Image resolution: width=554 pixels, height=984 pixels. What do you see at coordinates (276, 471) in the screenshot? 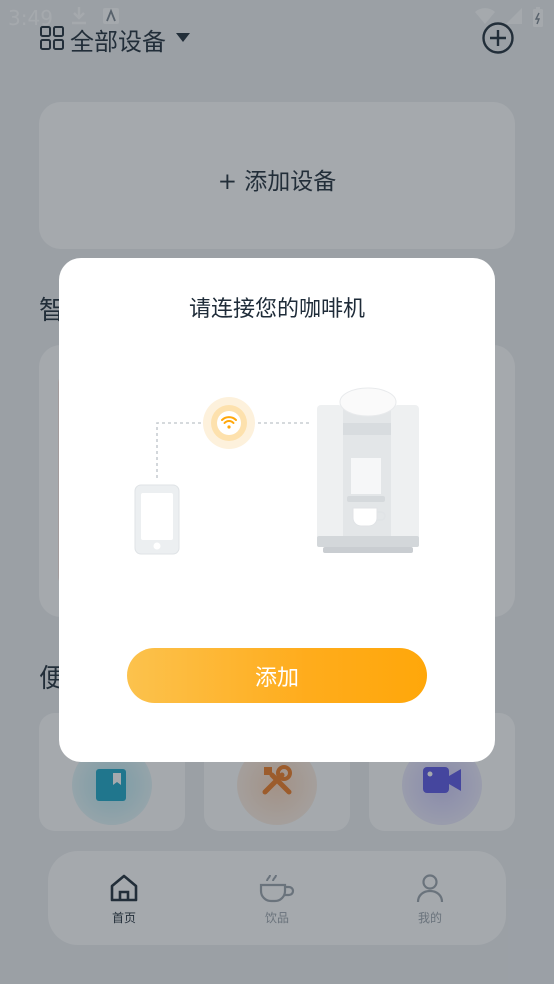
I see `connection-illustration` at bounding box center [276, 471].